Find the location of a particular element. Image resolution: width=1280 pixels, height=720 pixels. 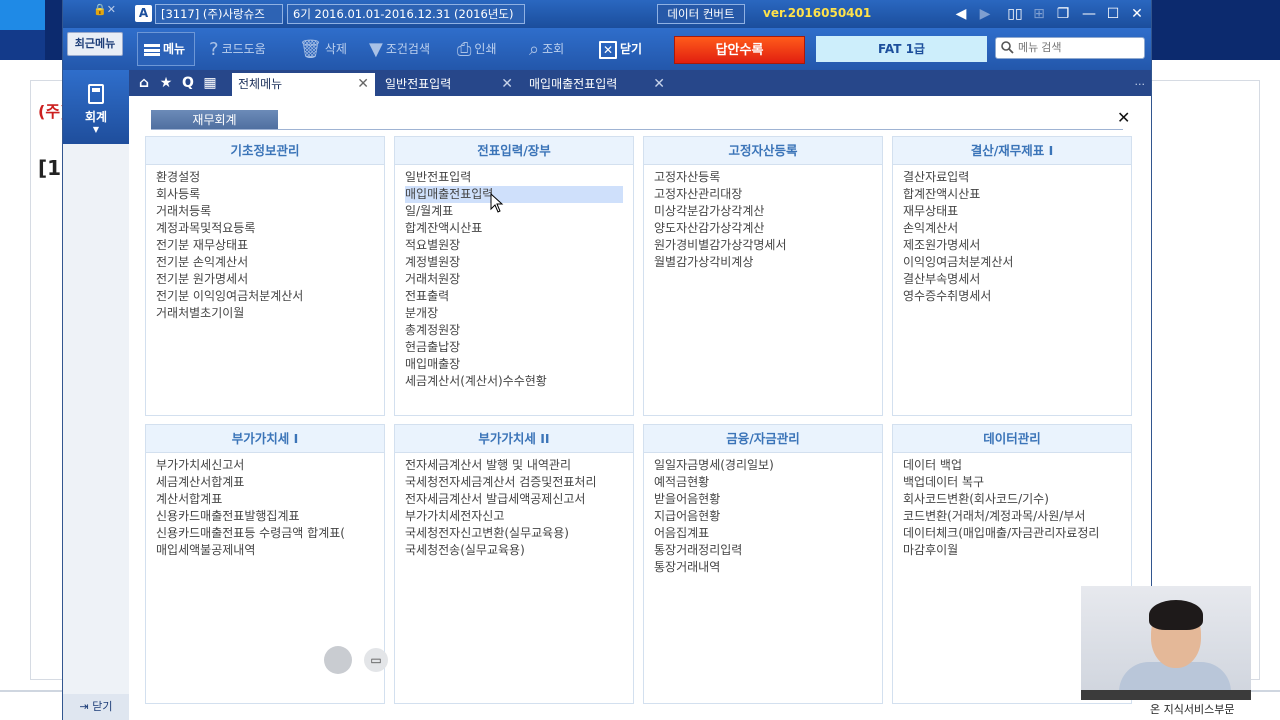

menu-item: 영수증수취명세서 is located at coordinates (1017, 296).